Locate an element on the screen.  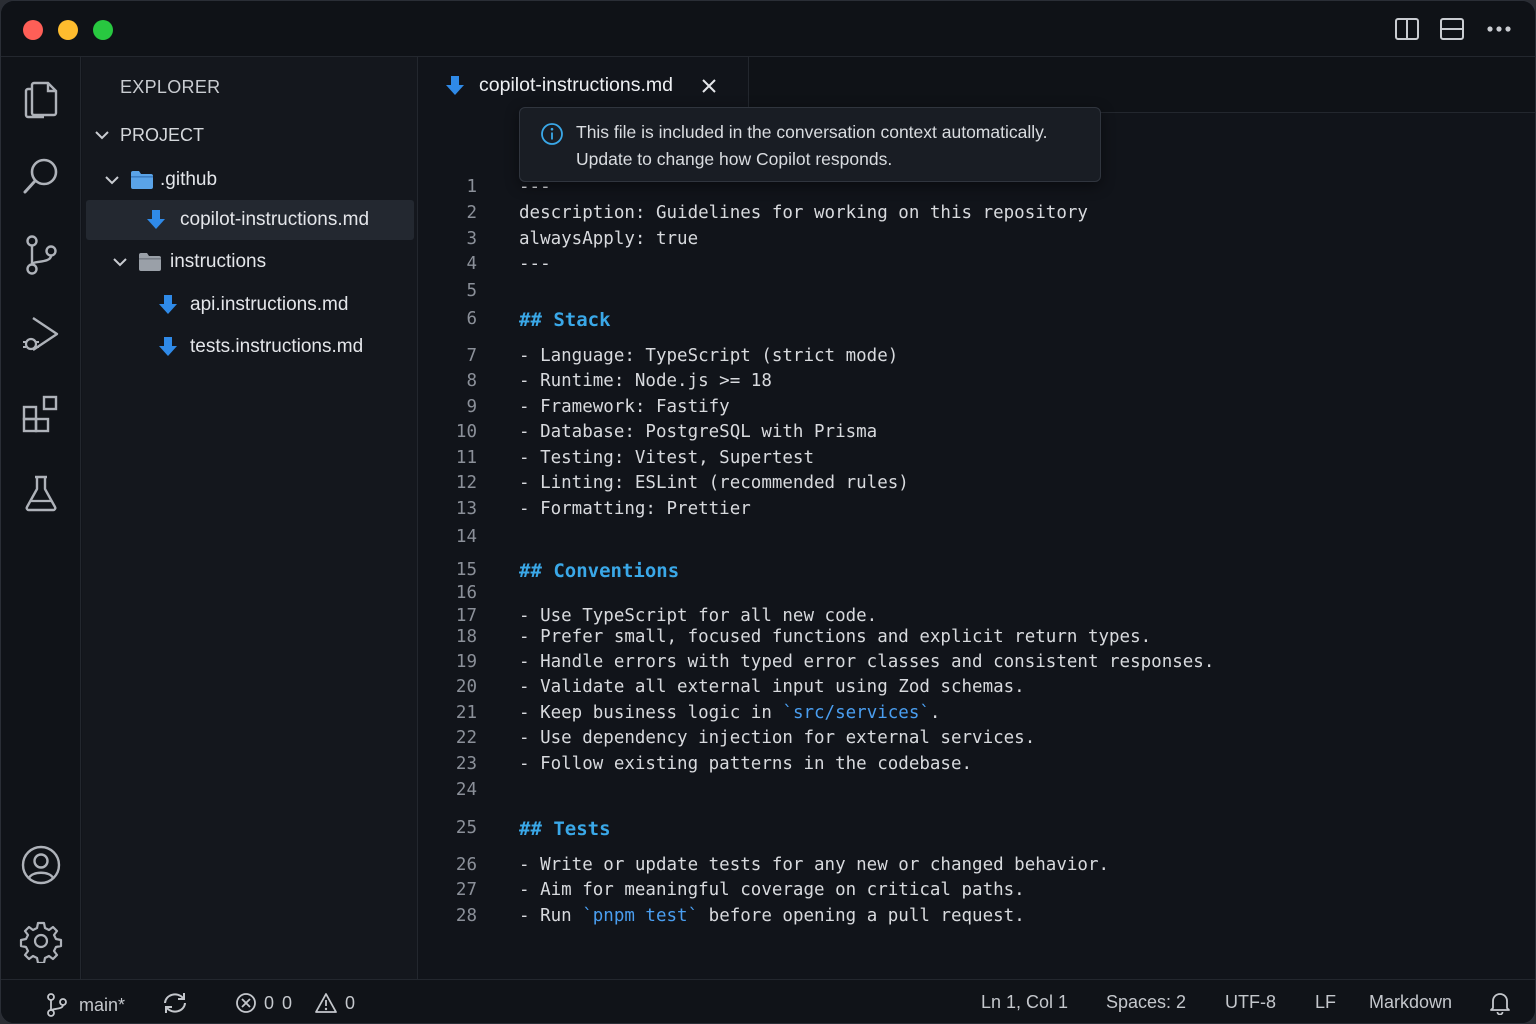
sync-icon is located at coordinates (175, 1003).